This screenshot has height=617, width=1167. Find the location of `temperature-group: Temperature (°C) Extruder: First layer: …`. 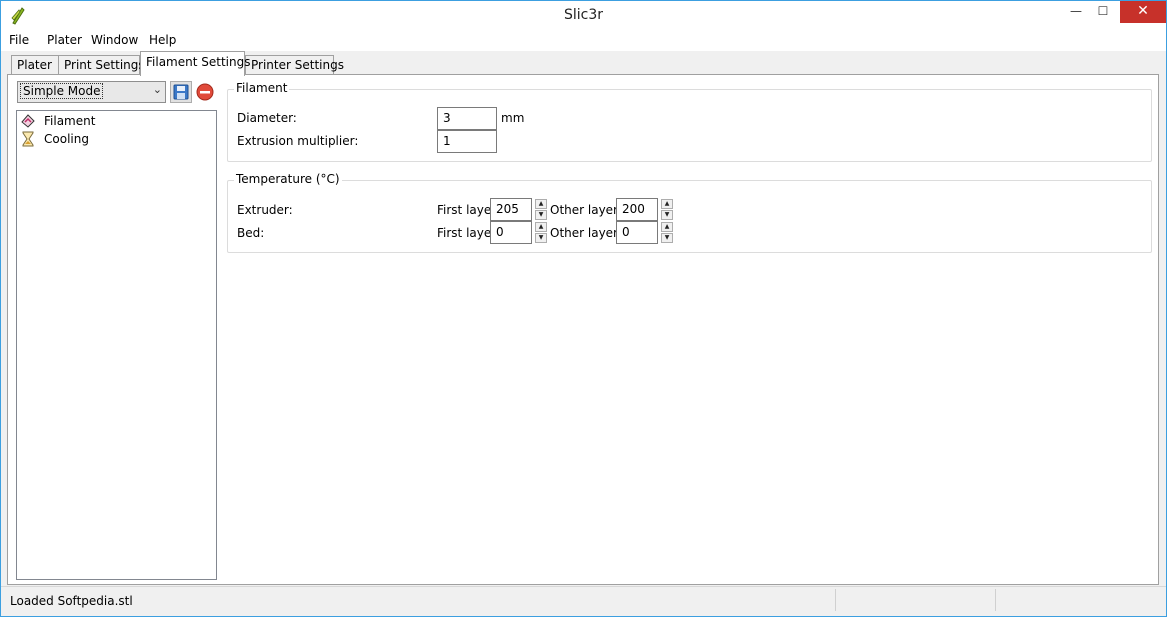

temperature-group: Temperature (°C) Extruder: First layer: … is located at coordinates (689, 212).